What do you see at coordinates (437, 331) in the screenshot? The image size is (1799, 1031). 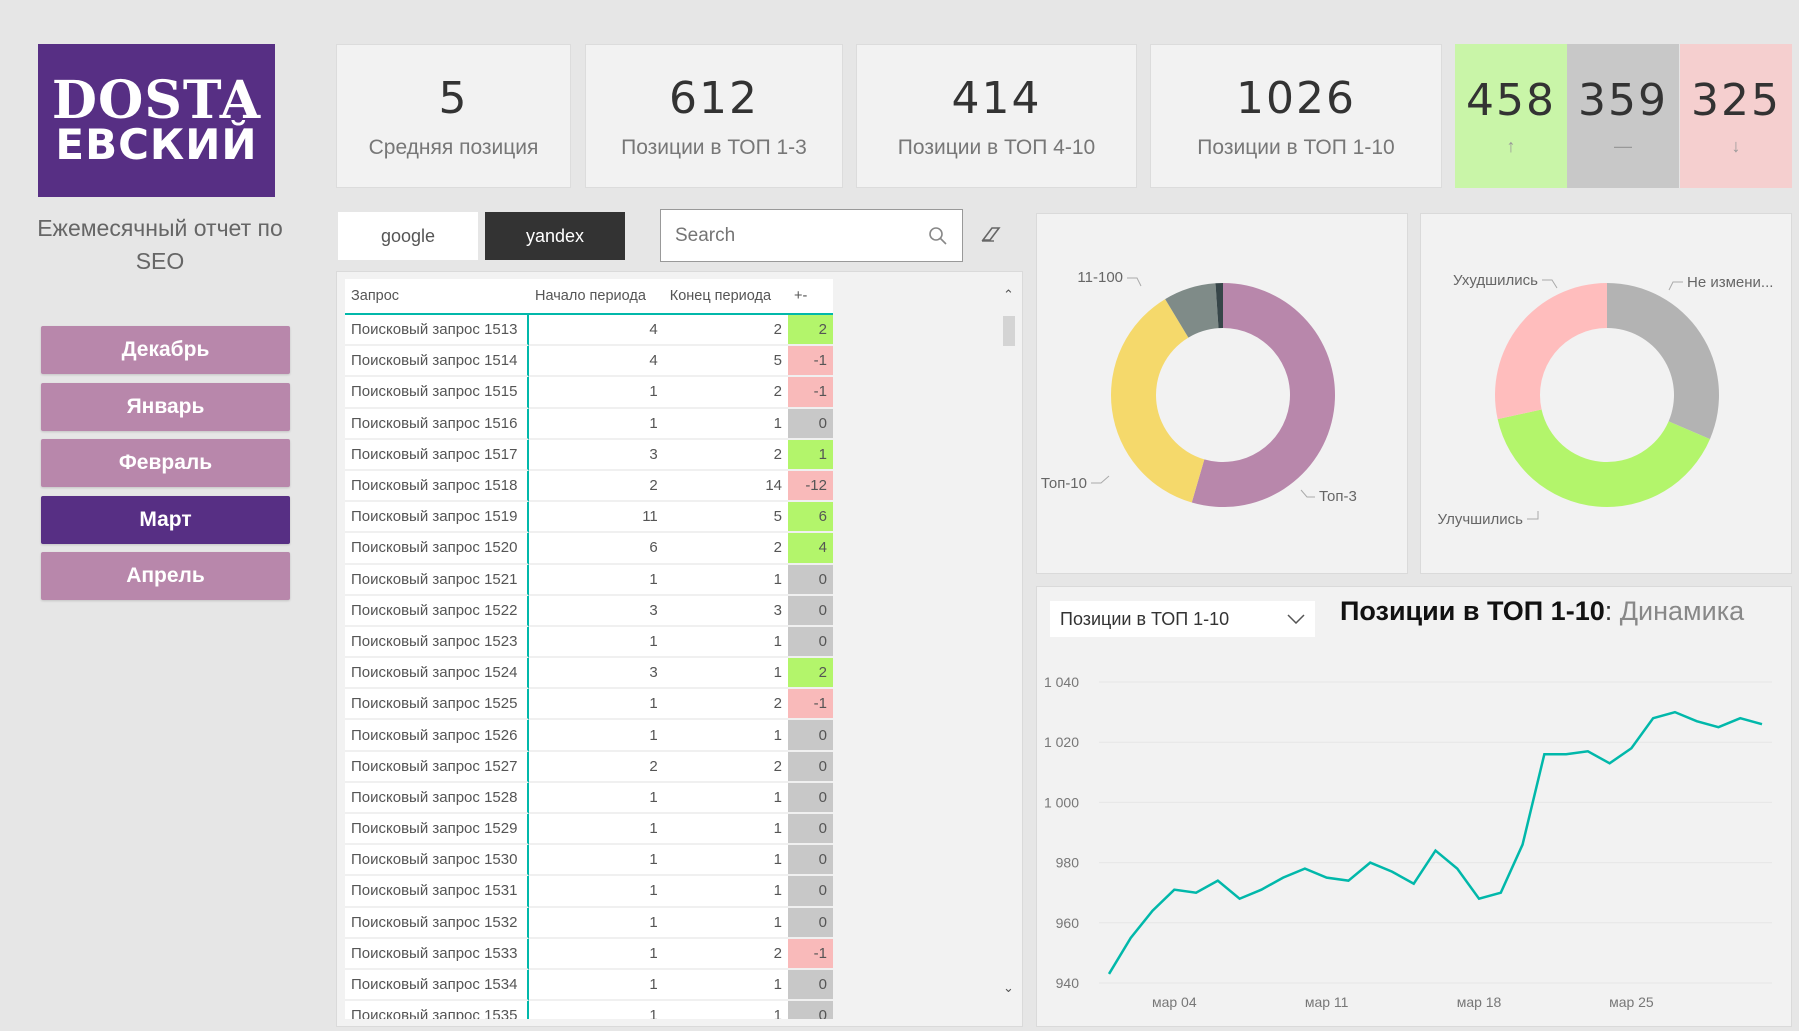 I see `query-cell: Поисковый запрос 1513` at bounding box center [437, 331].